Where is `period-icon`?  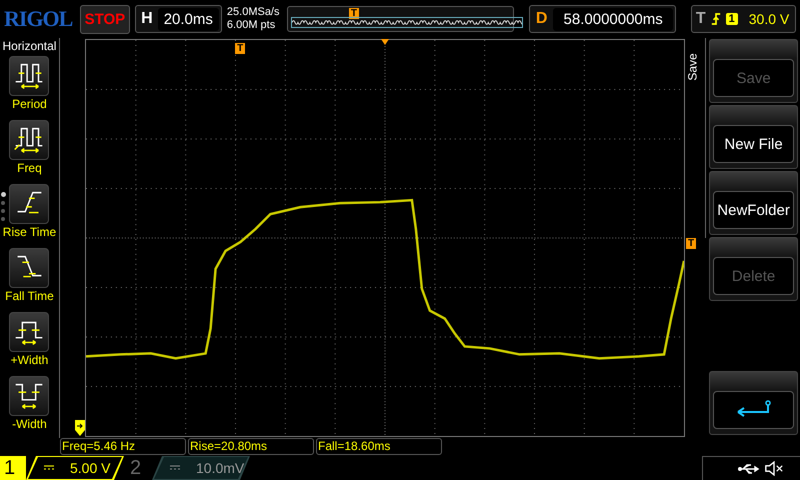
period-icon is located at coordinates (29, 76).